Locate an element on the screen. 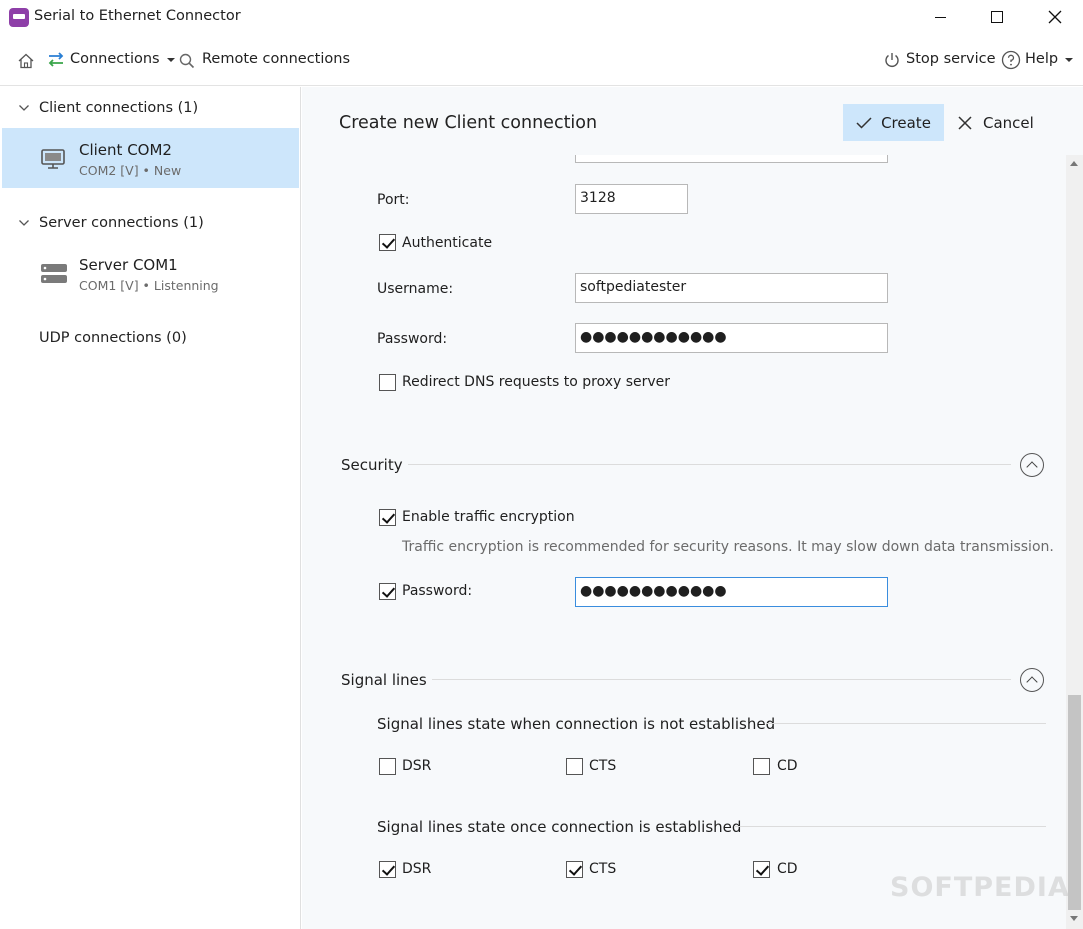 This screenshot has width=1083, height=929. proxy-password-label: Password: is located at coordinates (412, 339).